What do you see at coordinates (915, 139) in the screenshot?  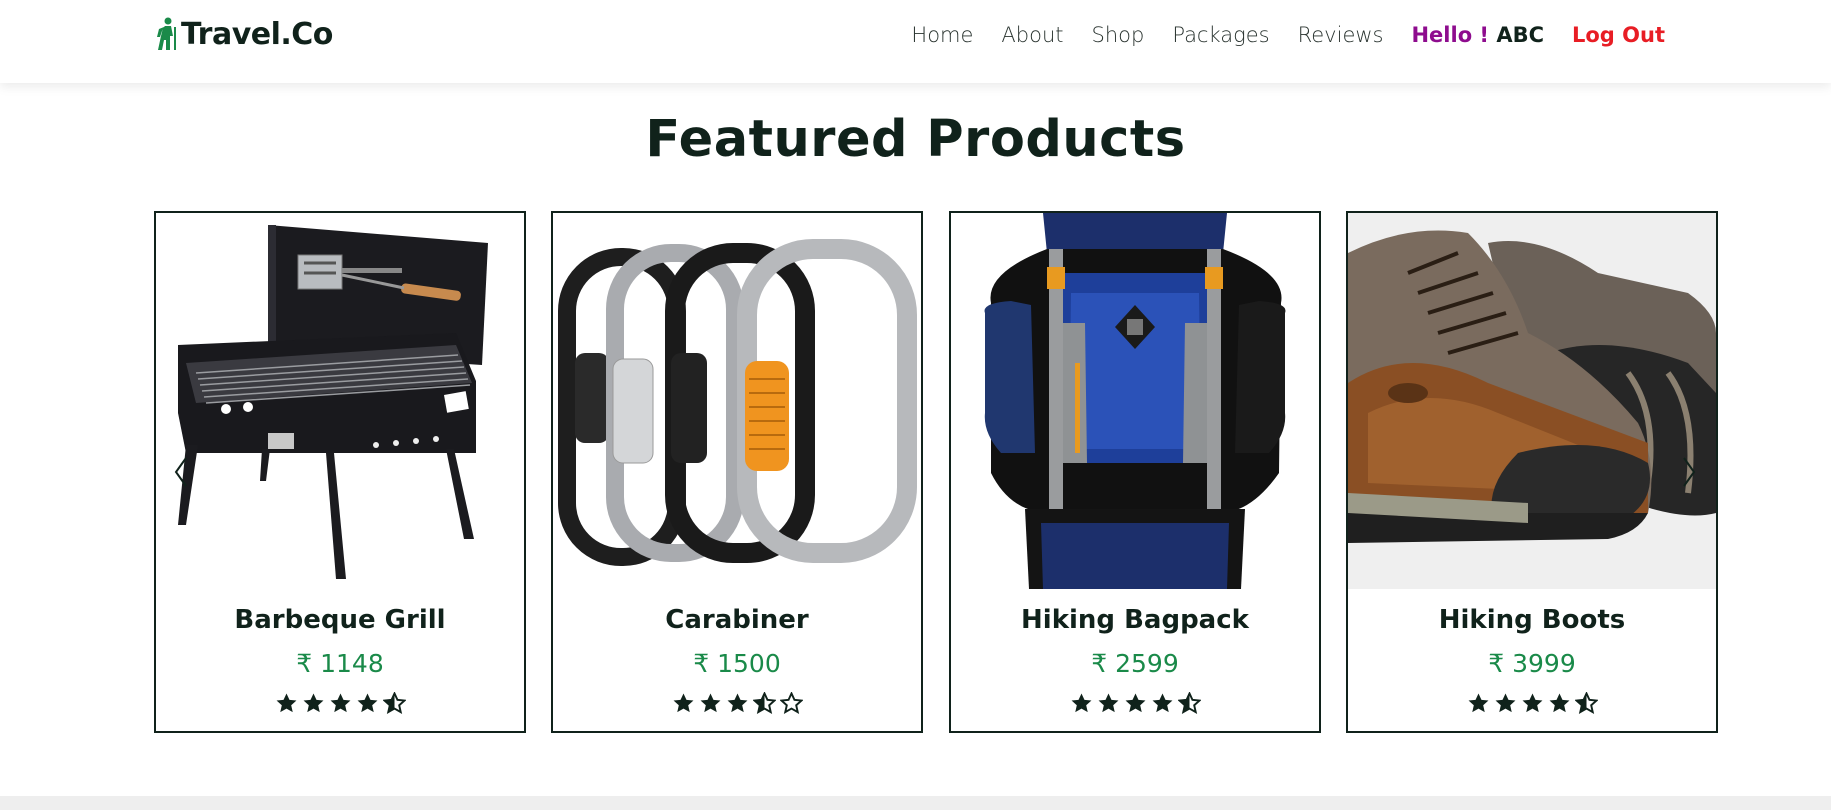 I see `section-title: Featured Products` at bounding box center [915, 139].